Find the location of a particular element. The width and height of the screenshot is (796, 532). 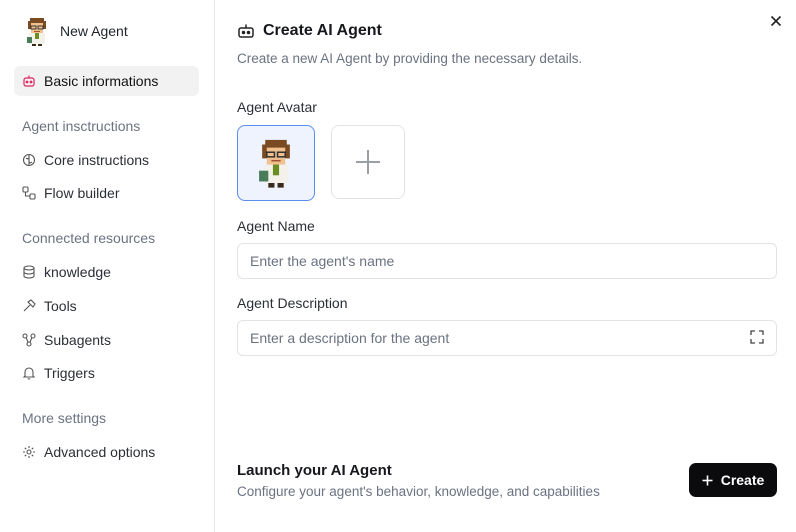

description-label: Agent Description is located at coordinates (292, 303).